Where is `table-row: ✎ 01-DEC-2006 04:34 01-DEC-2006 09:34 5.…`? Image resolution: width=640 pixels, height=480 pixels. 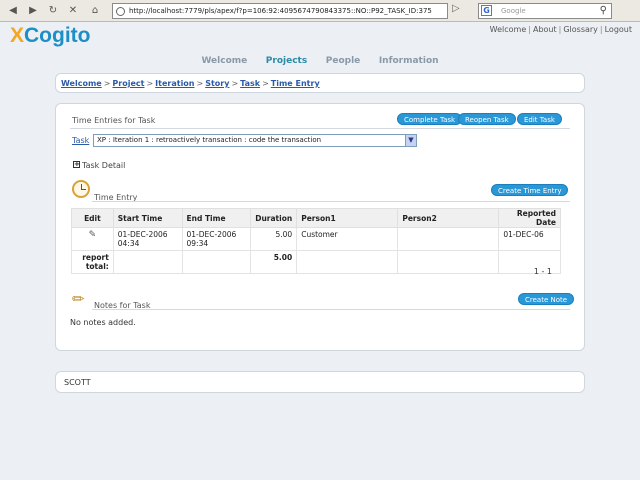
table-row: ✎ 01-DEC-2006 04:34 01-DEC-2006 09:34 5.… is located at coordinates (316, 239).